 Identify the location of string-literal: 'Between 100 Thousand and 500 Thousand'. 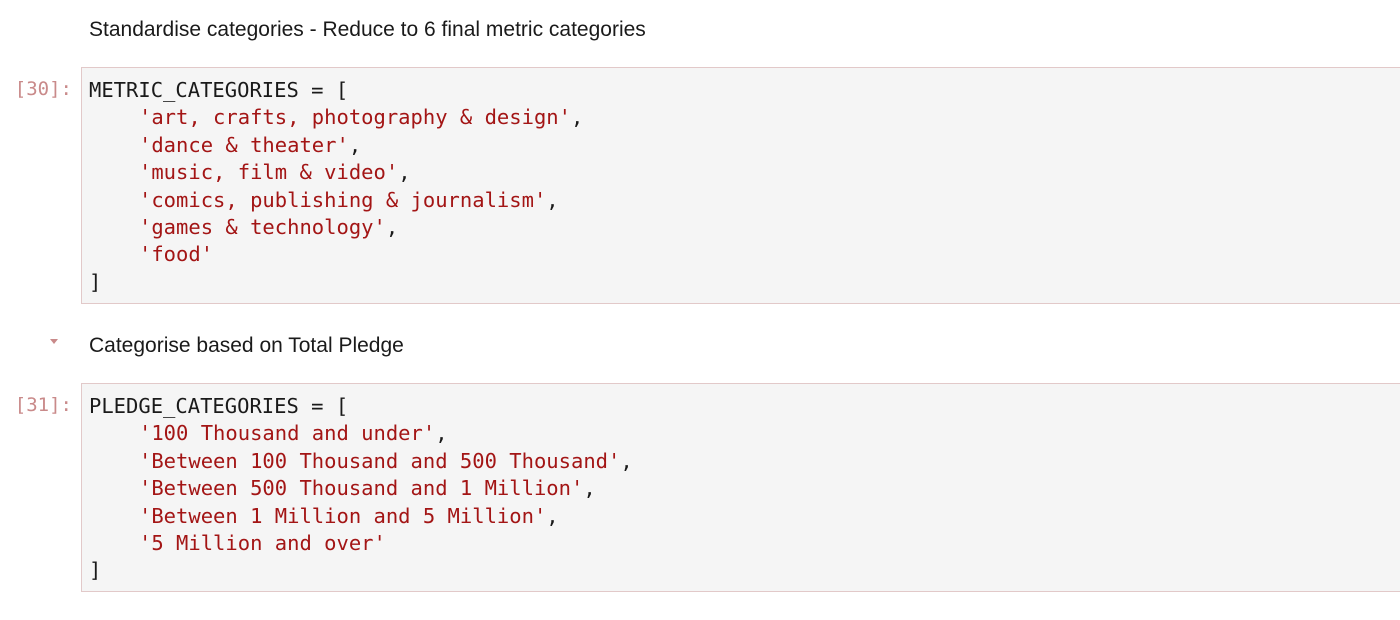
(380, 460).